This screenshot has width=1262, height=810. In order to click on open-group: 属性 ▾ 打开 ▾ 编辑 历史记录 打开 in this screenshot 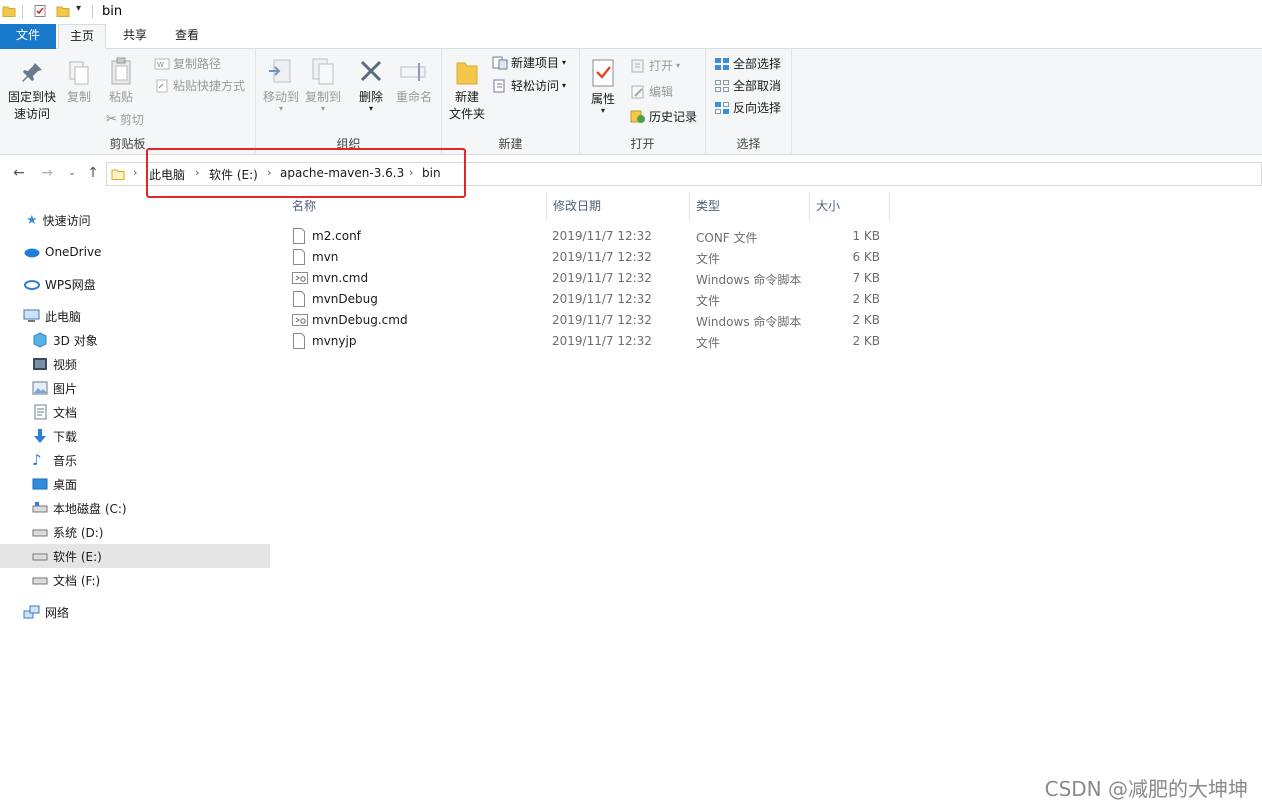, I will do `click(643, 102)`.